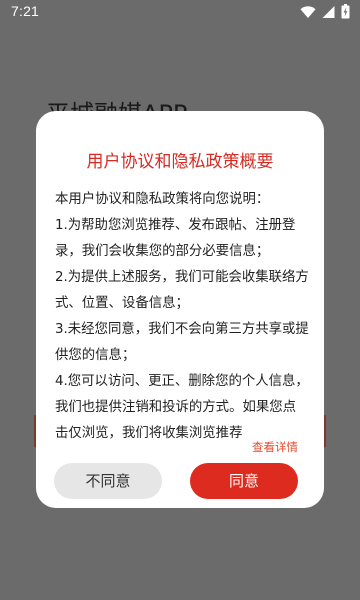  What do you see at coordinates (162, 199) in the screenshot?
I see `dialog-paragraph: 本用户协议和隐私政策将向您说明：` at bounding box center [162, 199].